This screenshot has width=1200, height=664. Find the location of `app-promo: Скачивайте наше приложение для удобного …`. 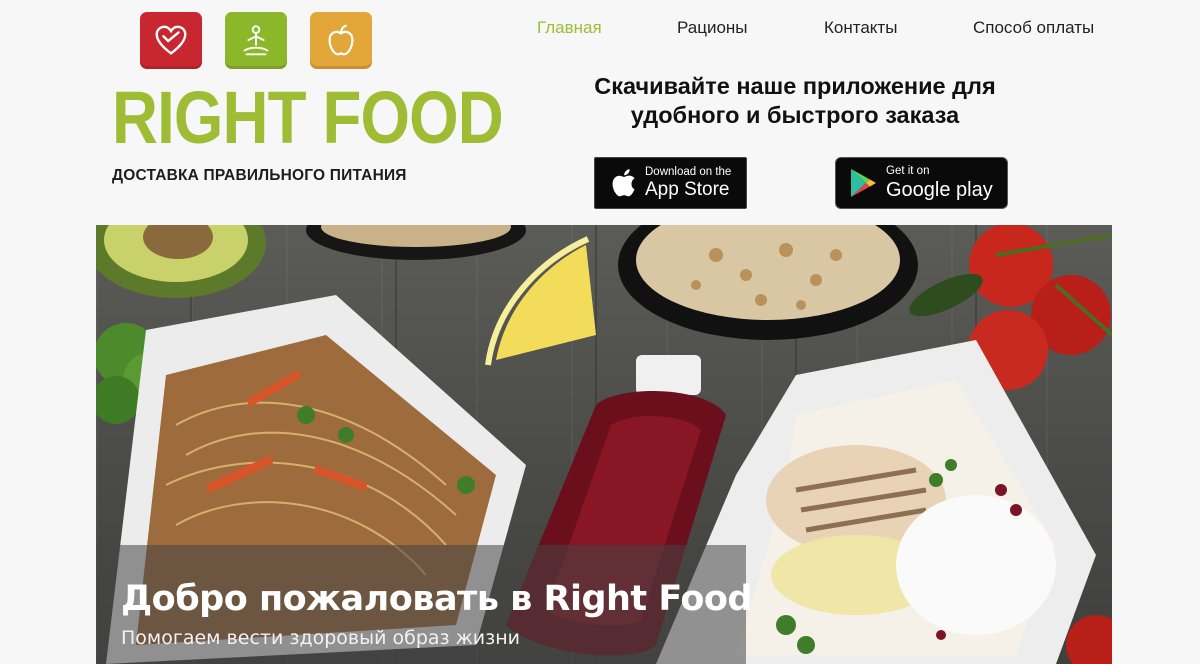

app-promo: Скачивайте наше приложение для удобного … is located at coordinates (795, 101).